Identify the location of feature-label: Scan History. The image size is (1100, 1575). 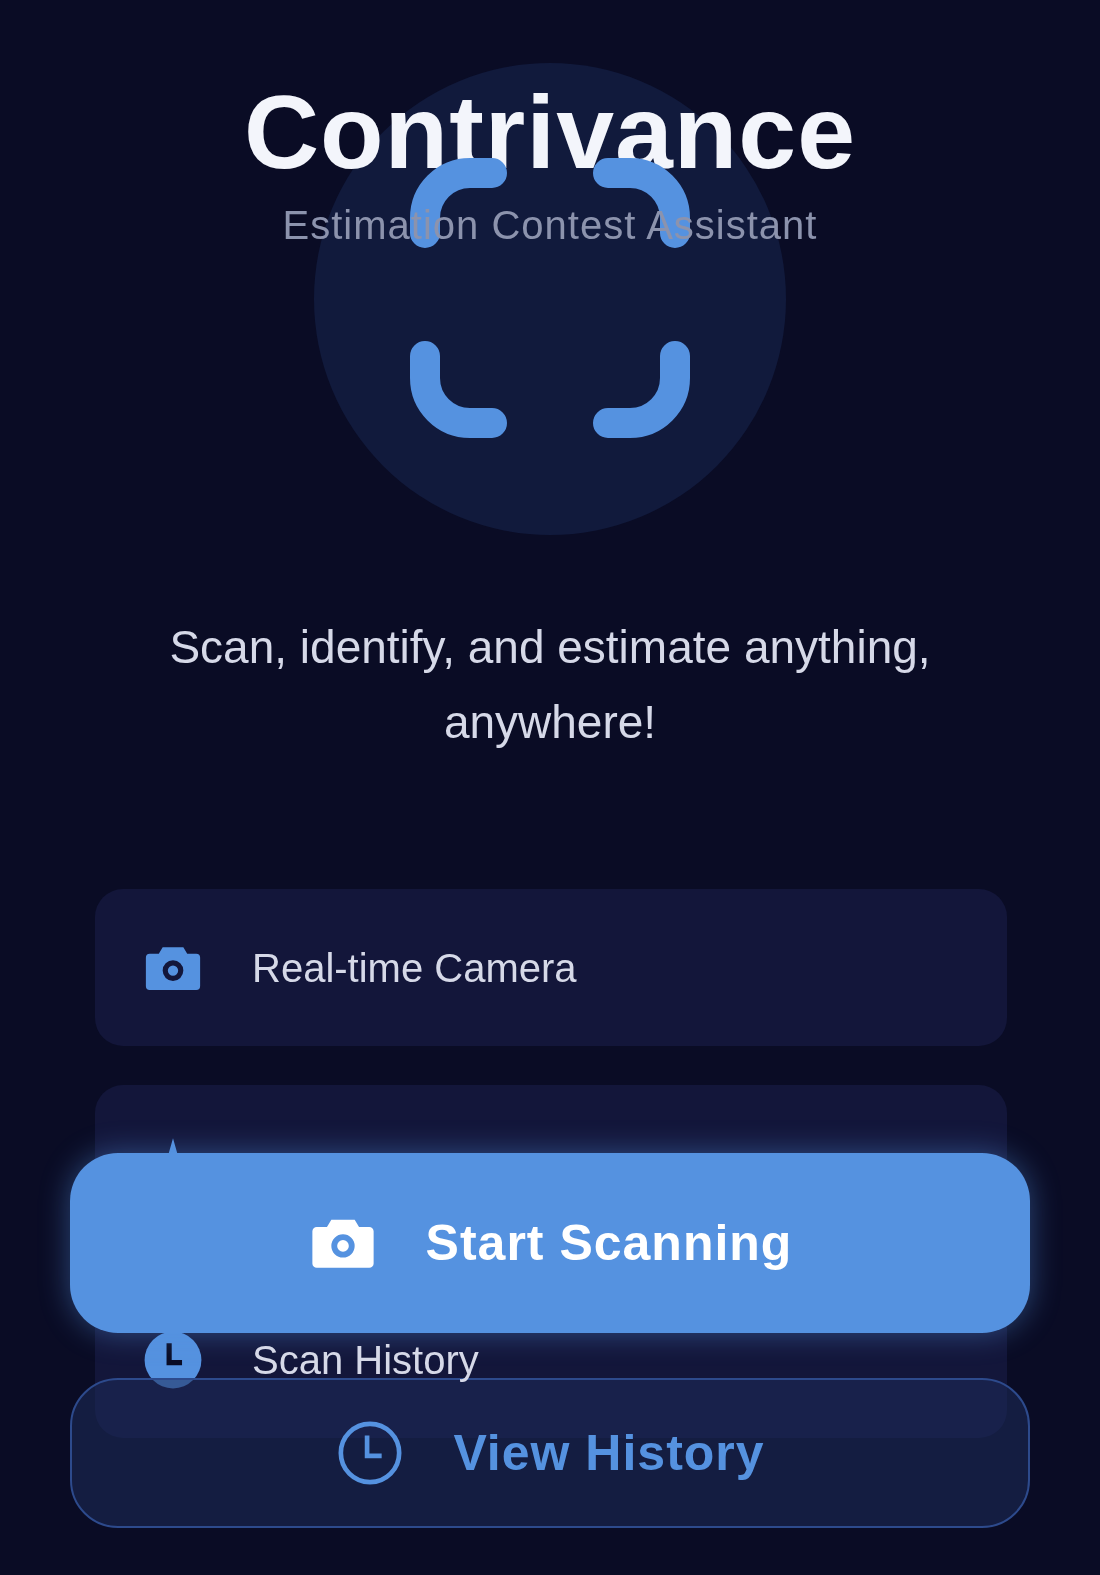
(365, 1359).